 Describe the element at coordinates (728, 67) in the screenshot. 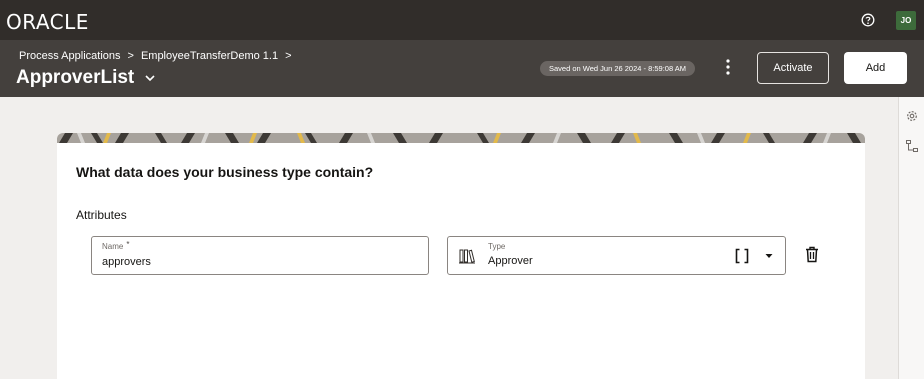

I see `more-vertical-icon` at that location.